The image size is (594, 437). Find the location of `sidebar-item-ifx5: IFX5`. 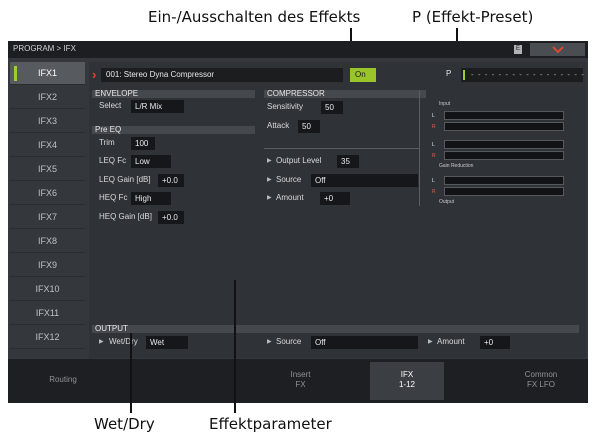

sidebar-item-ifx5: IFX5 is located at coordinates (47, 169).